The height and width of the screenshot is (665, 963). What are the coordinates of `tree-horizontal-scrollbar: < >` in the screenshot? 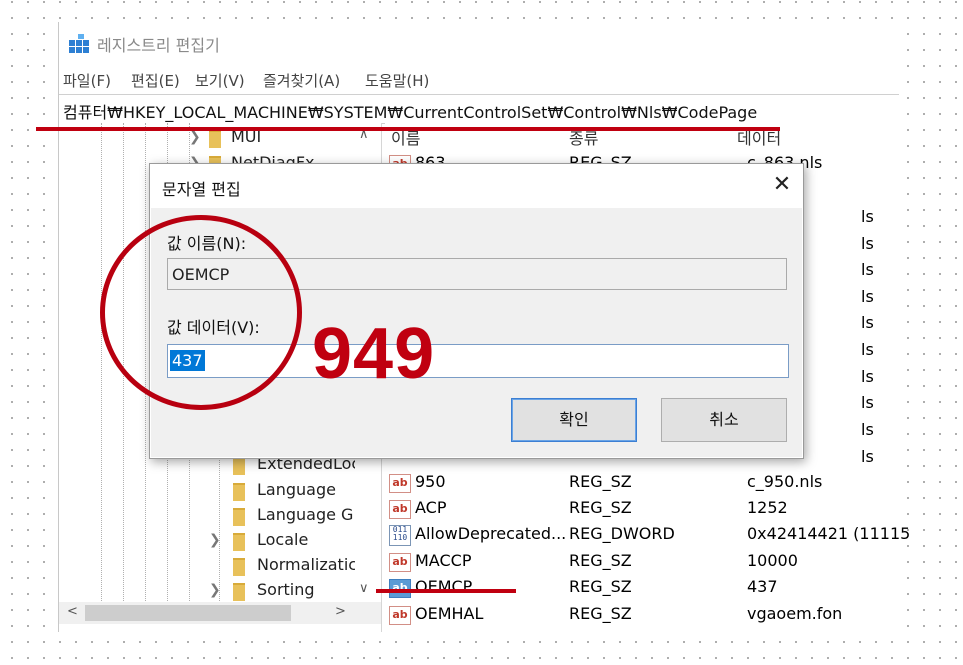 It's located at (220, 613).